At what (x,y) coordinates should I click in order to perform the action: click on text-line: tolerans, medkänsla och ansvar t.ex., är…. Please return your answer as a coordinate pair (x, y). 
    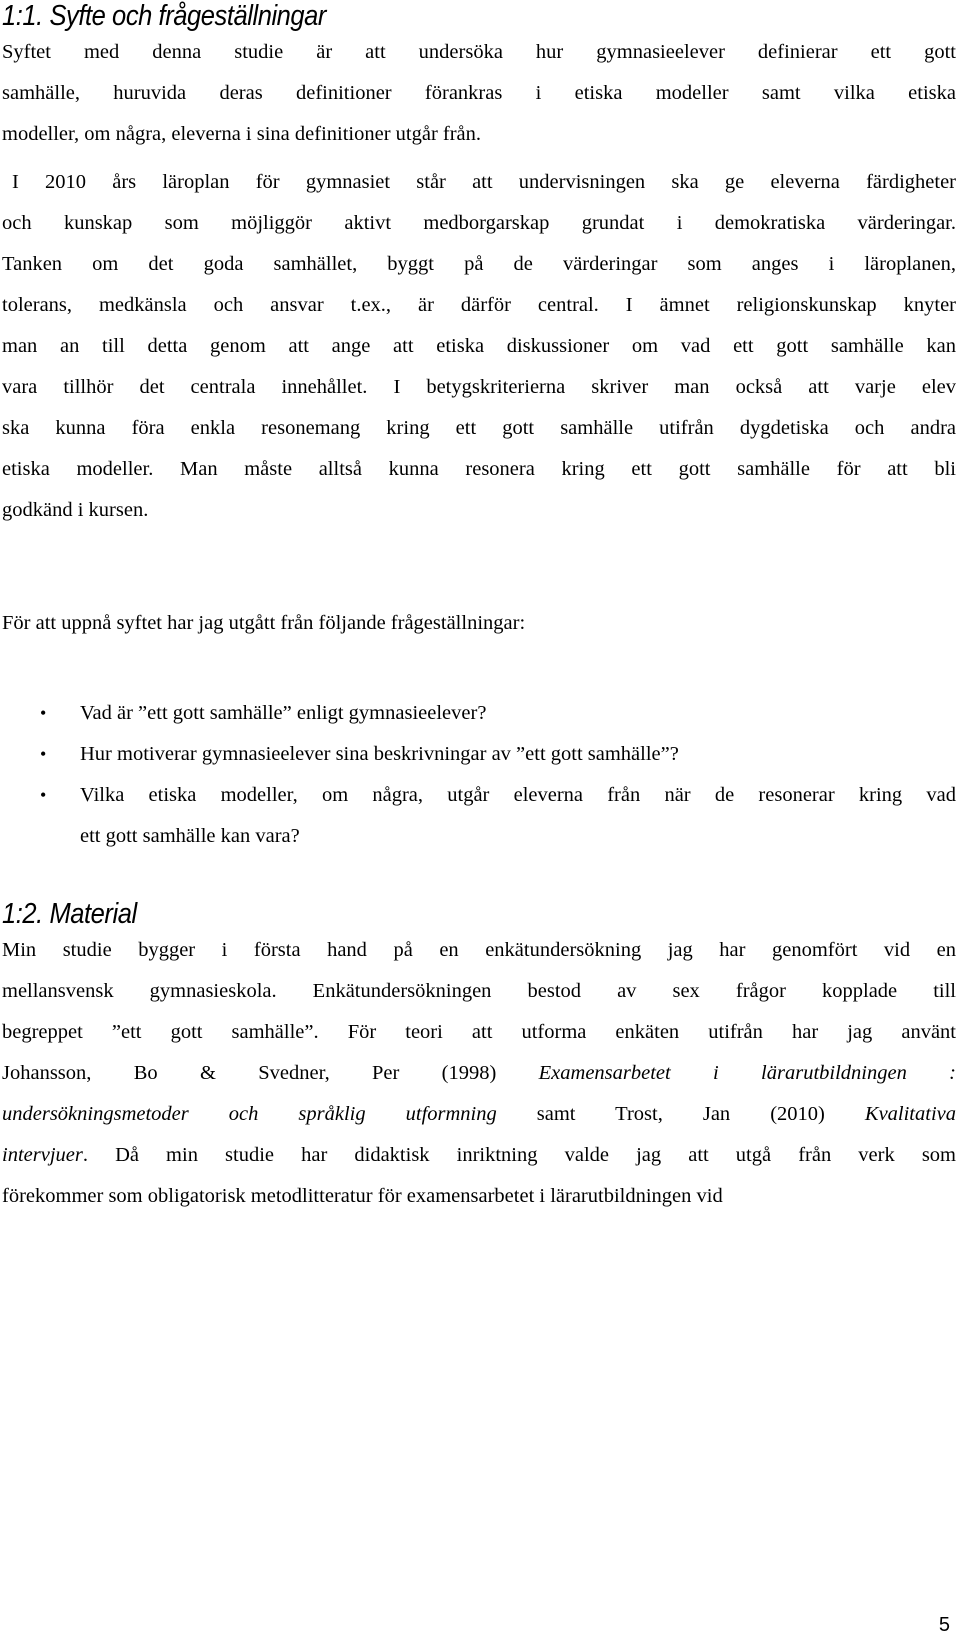
    Looking at the image, I should click on (479, 305).